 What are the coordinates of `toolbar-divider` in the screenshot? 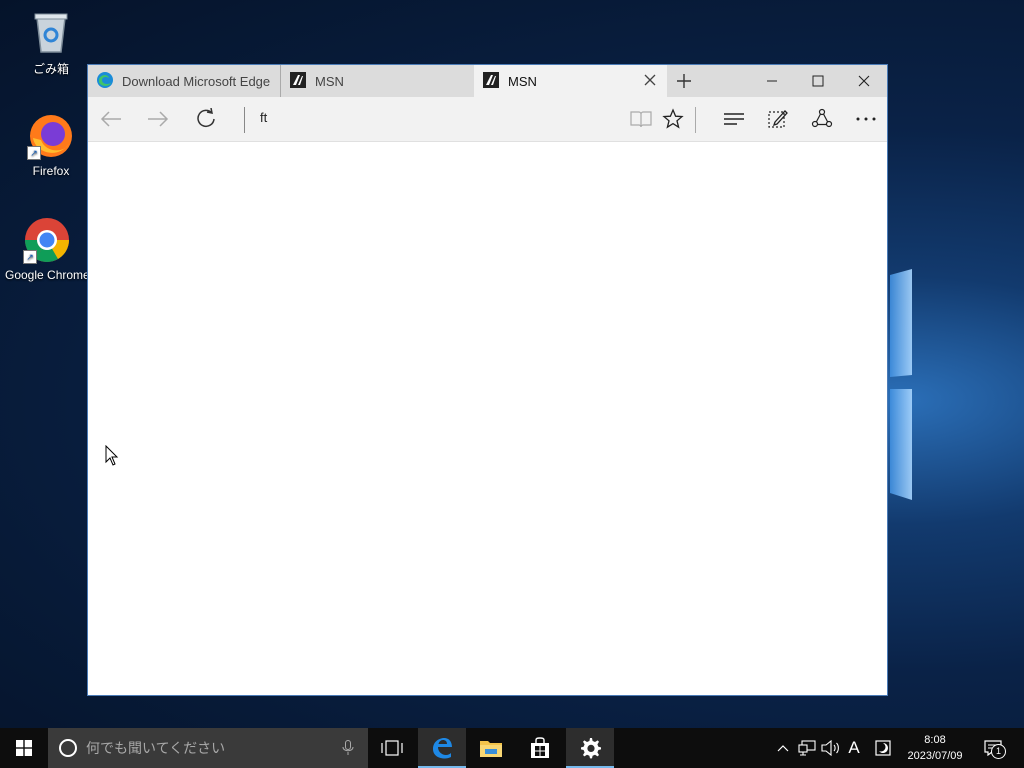 It's located at (695, 120).